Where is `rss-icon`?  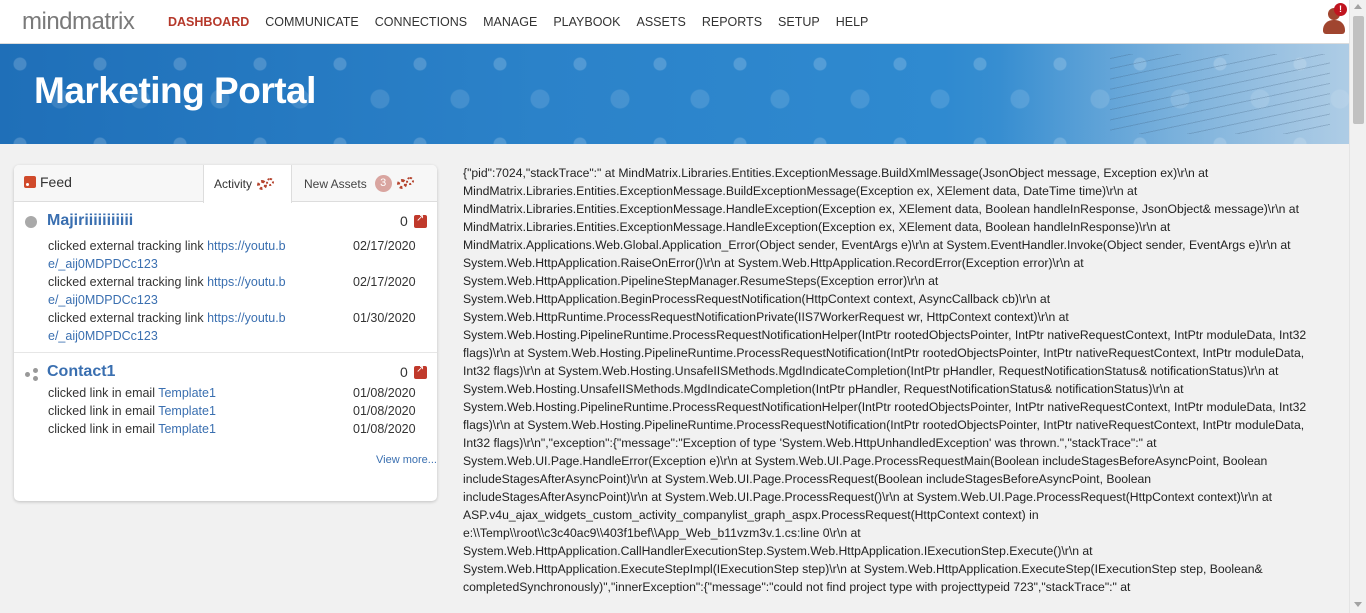
rss-icon is located at coordinates (30, 182).